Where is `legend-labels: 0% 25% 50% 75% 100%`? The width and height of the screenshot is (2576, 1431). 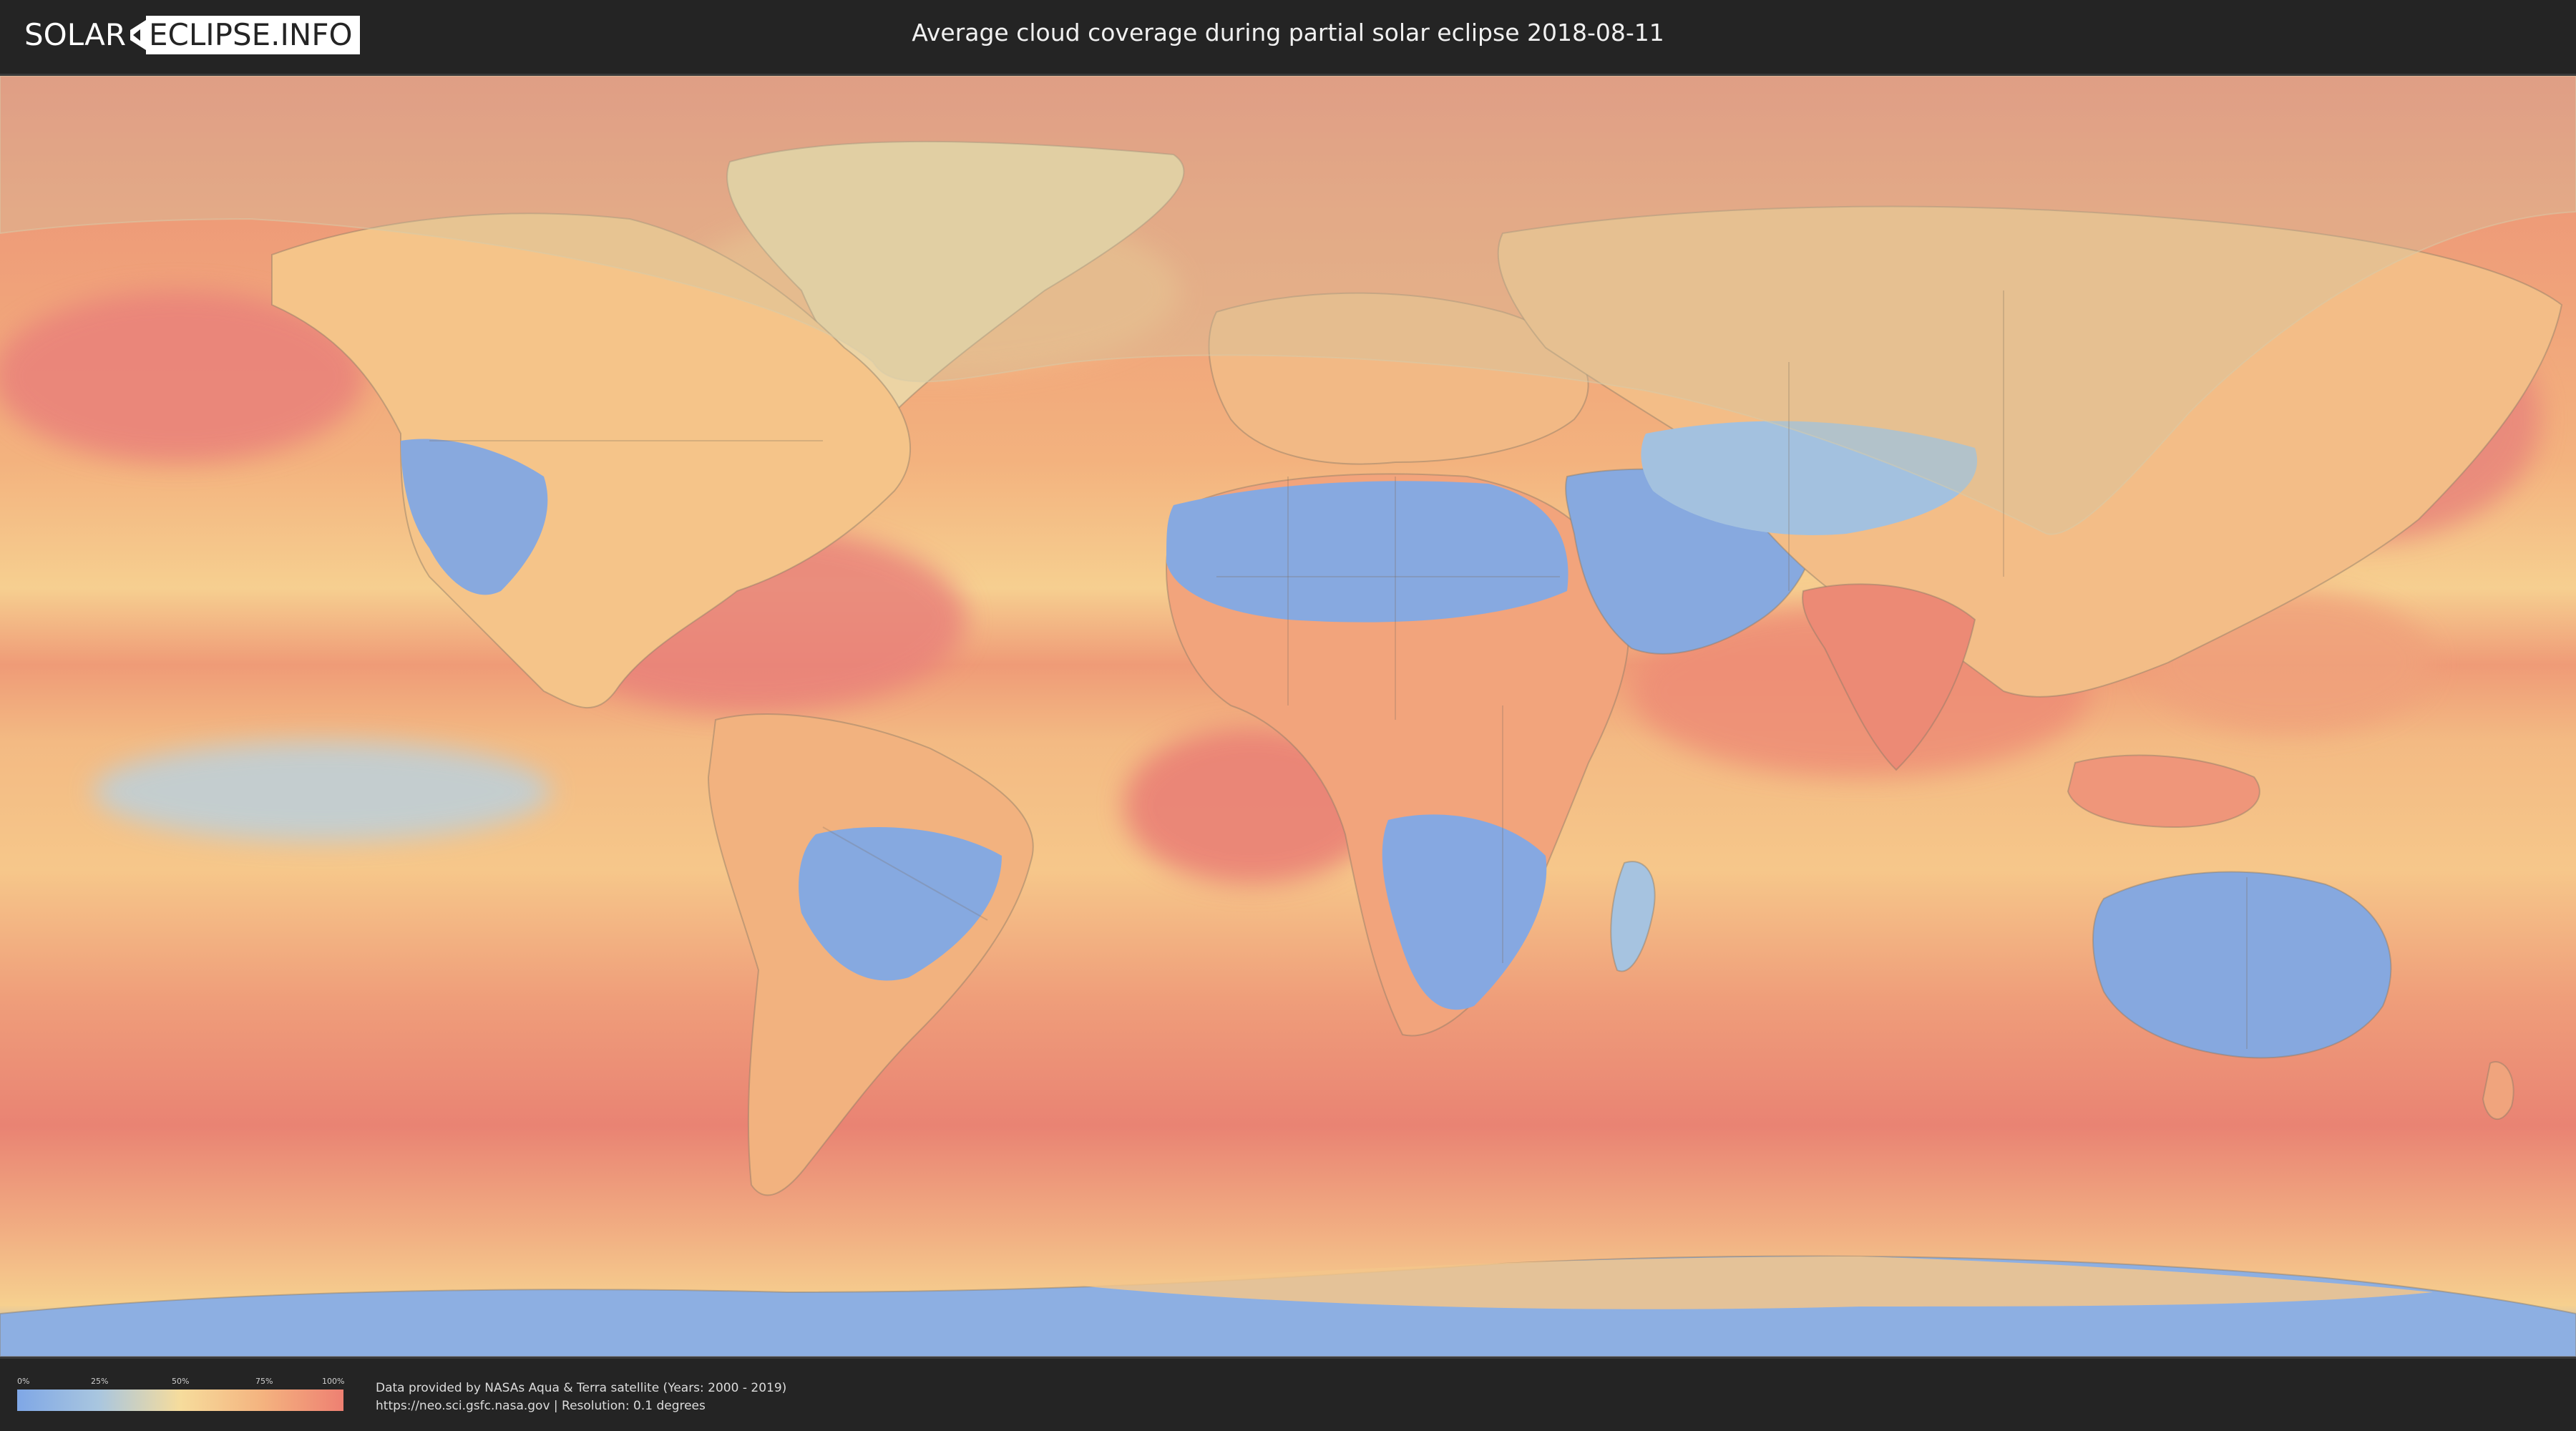 legend-labels: 0% 25% 50% 75% 100% is located at coordinates (181, 1382).